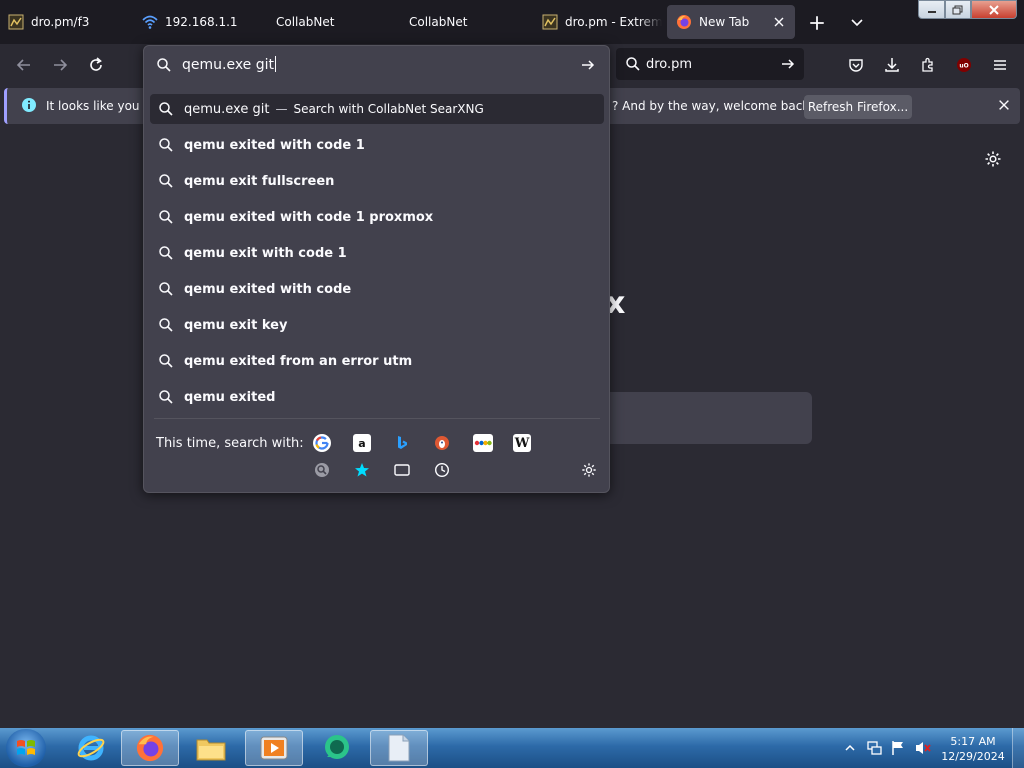 Image resolution: width=1024 pixels, height=768 pixels. I want to click on personalize-gear-icon, so click(993, 159).